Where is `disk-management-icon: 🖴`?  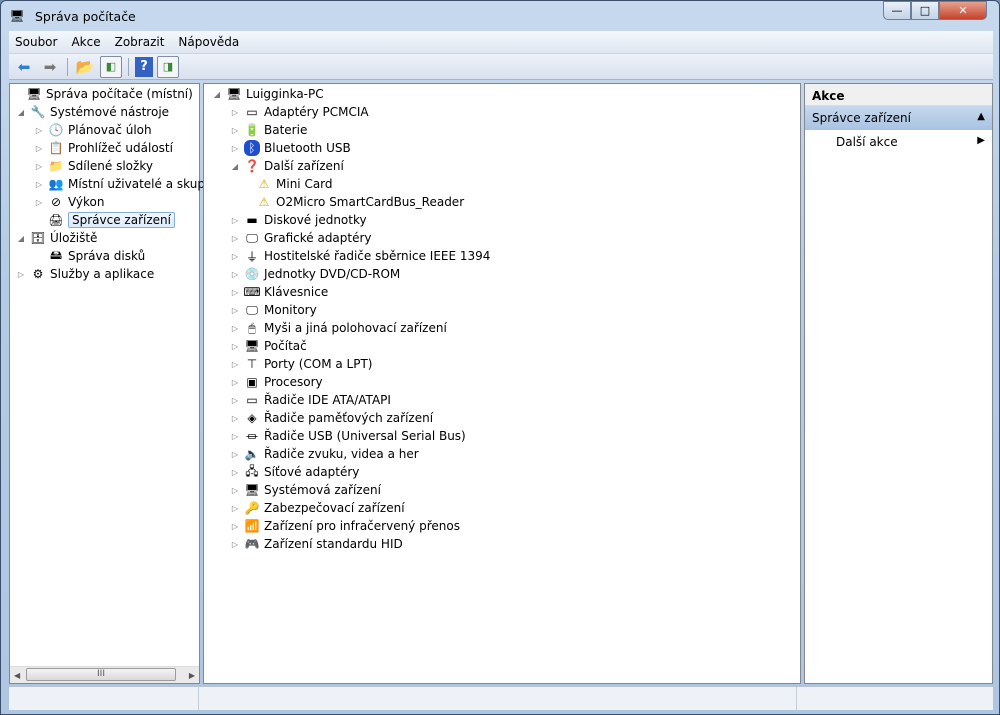 disk-management-icon: 🖴 is located at coordinates (56, 254).